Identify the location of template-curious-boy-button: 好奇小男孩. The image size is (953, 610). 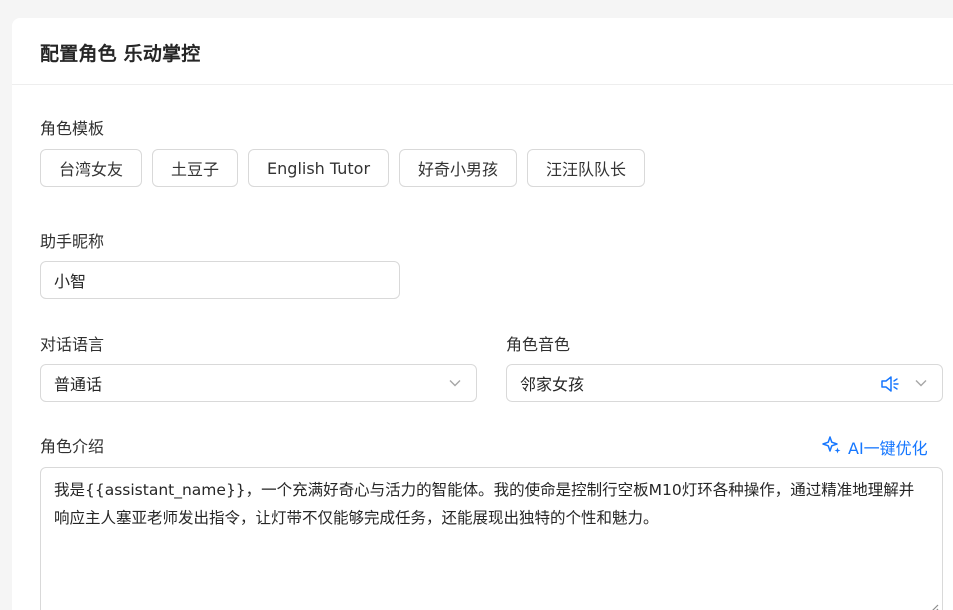
(458, 168).